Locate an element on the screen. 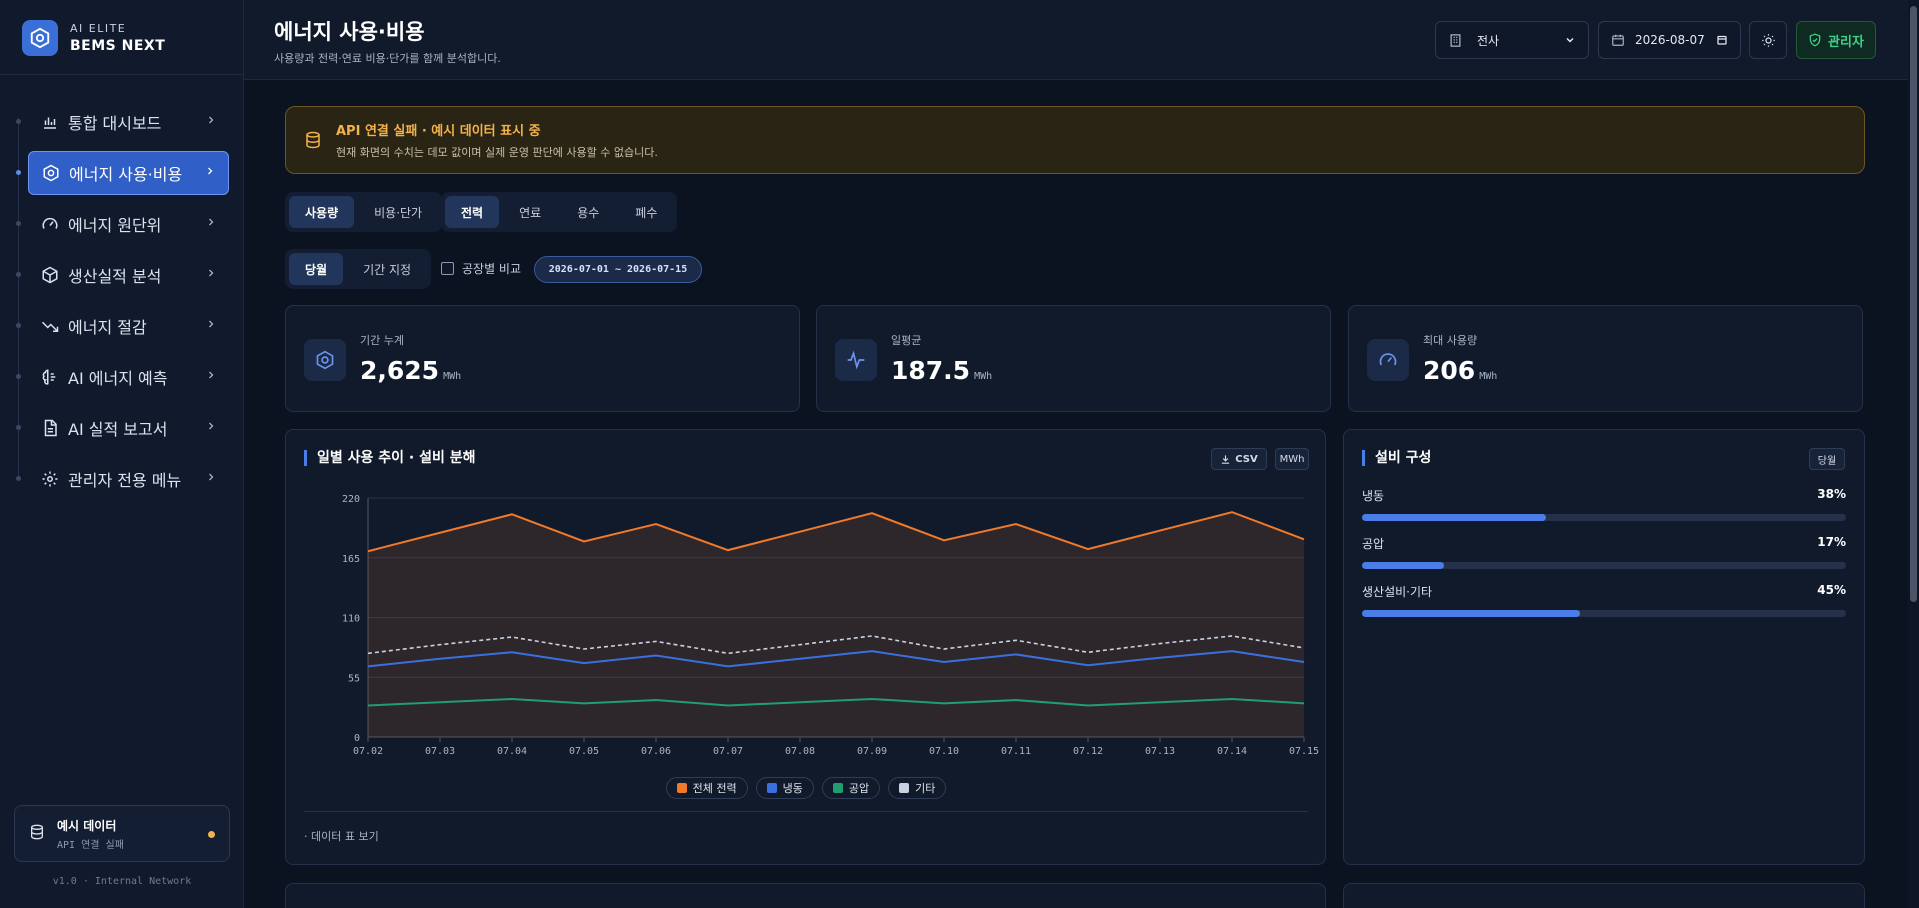  plant-compare-toggle: 공장별 비교 is located at coordinates (481, 268).